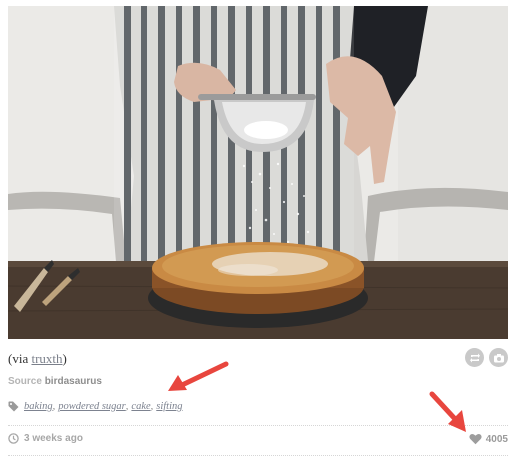 The width and height of the screenshot is (517, 461). I want to click on post-source: Source birdasaurus, so click(55, 381).